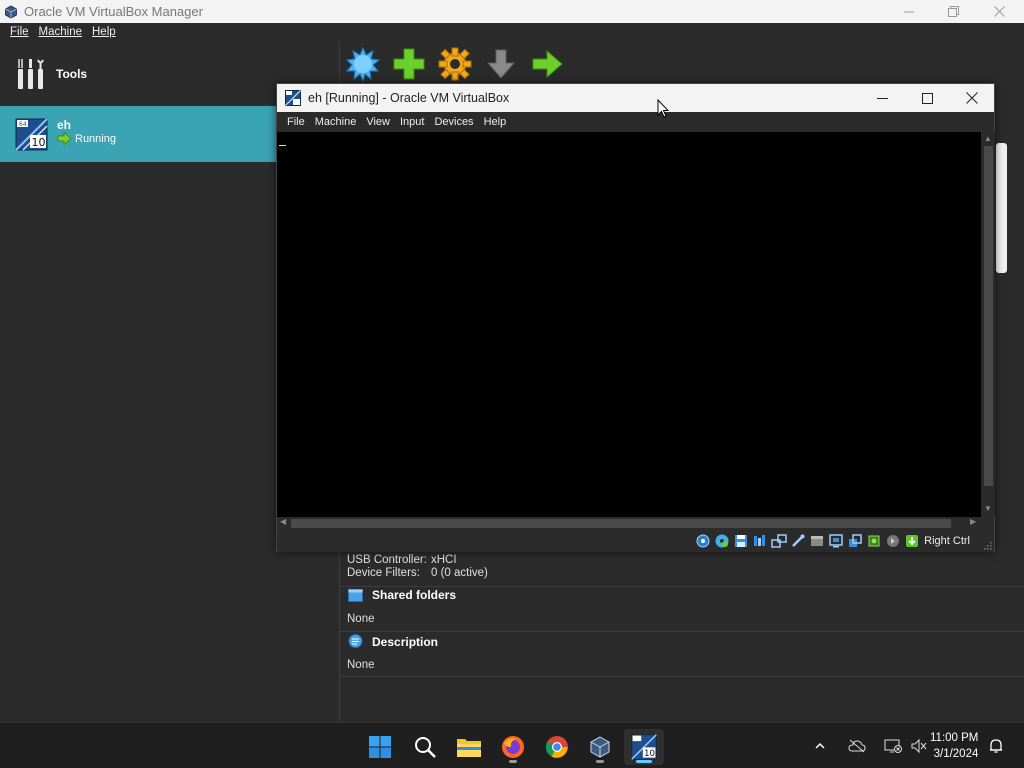  Describe the element at coordinates (378, 122) in the screenshot. I see `vm-menu-view: View` at that location.